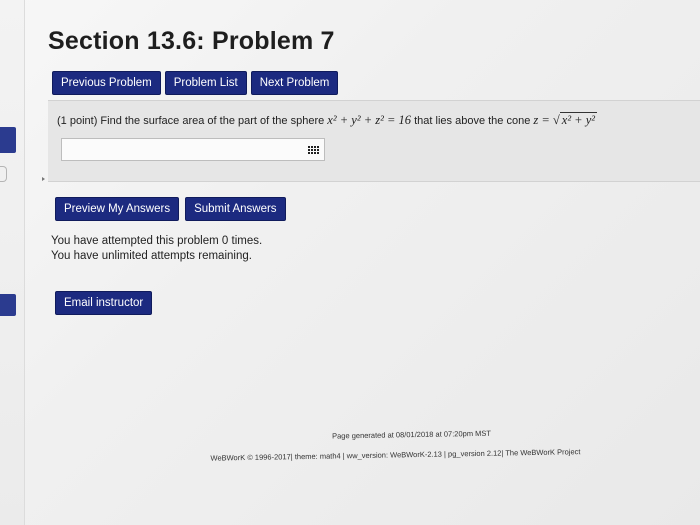 This screenshot has height=525, width=700. What do you see at coordinates (77, 121) in the screenshot?
I see `problem-points: (1 point)` at bounding box center [77, 121].